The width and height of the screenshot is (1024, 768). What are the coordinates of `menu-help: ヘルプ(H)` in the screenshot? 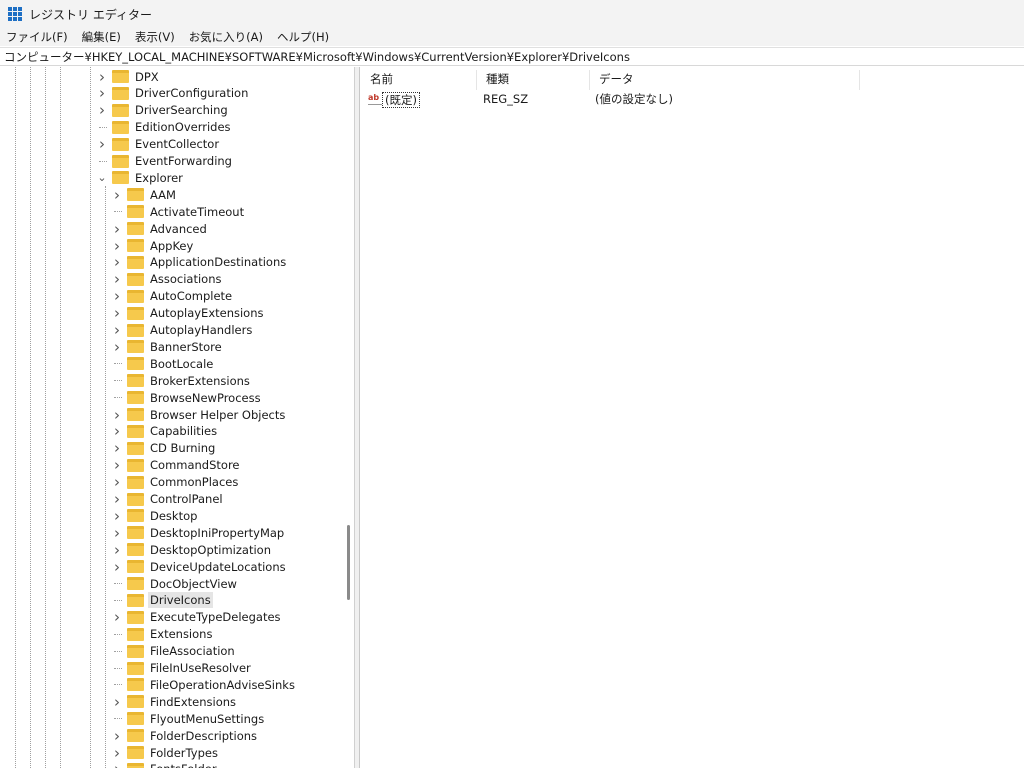 It's located at (303, 37).